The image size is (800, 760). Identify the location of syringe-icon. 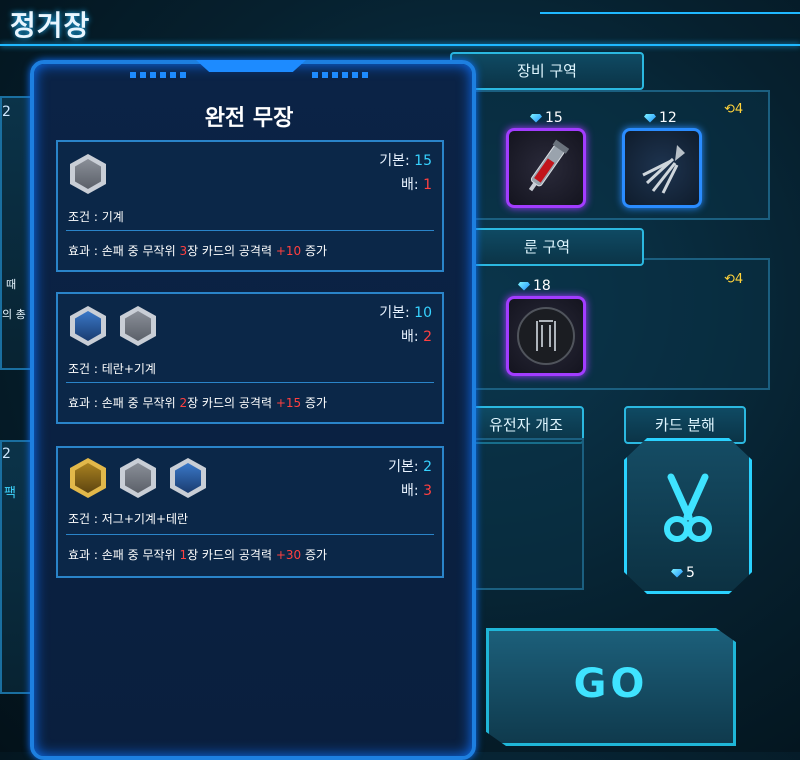
(549, 165).